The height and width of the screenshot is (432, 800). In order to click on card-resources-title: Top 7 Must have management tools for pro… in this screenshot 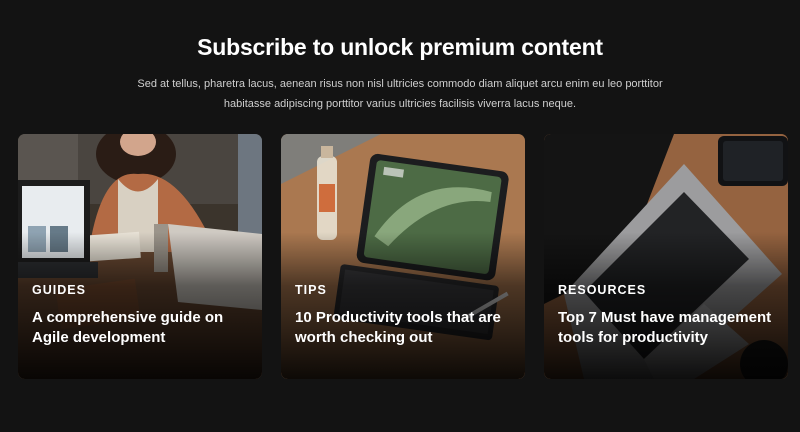, I will do `click(669, 328)`.